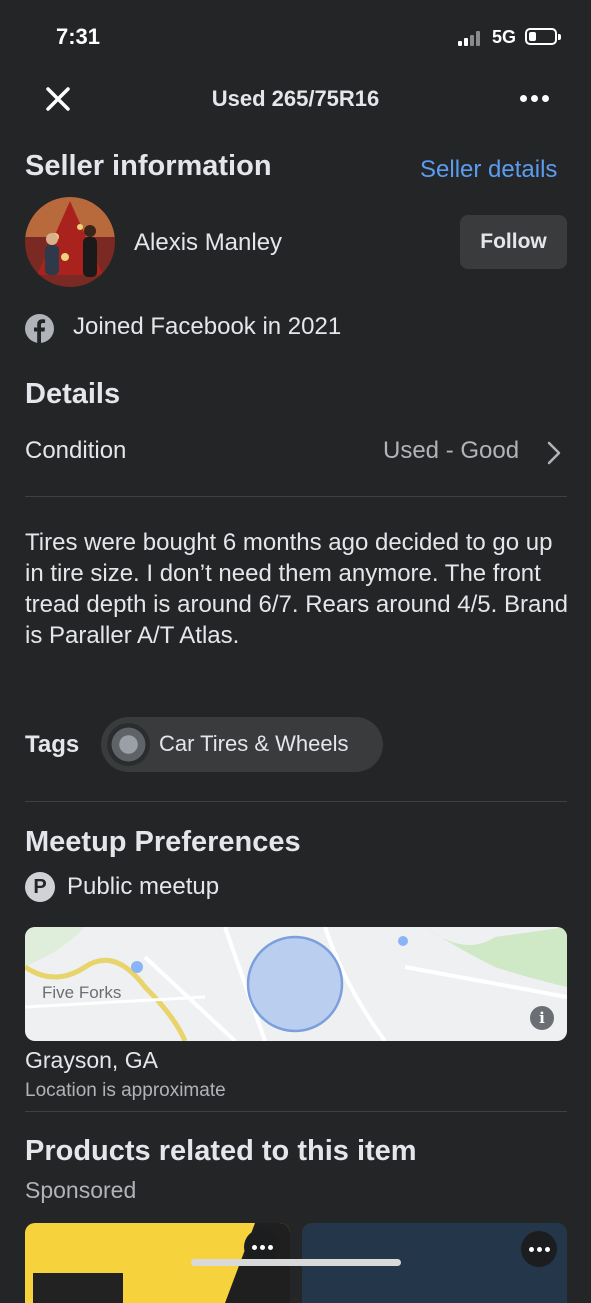  What do you see at coordinates (513, 242) in the screenshot?
I see `follow-button: Follow` at bounding box center [513, 242].